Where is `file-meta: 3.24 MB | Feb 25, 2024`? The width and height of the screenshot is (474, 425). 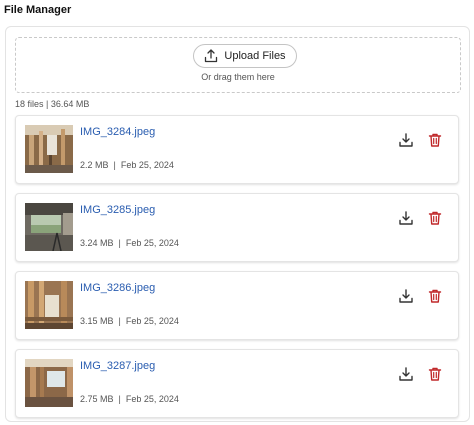
file-meta: 3.24 MB | Feb 25, 2024 is located at coordinates (129, 243).